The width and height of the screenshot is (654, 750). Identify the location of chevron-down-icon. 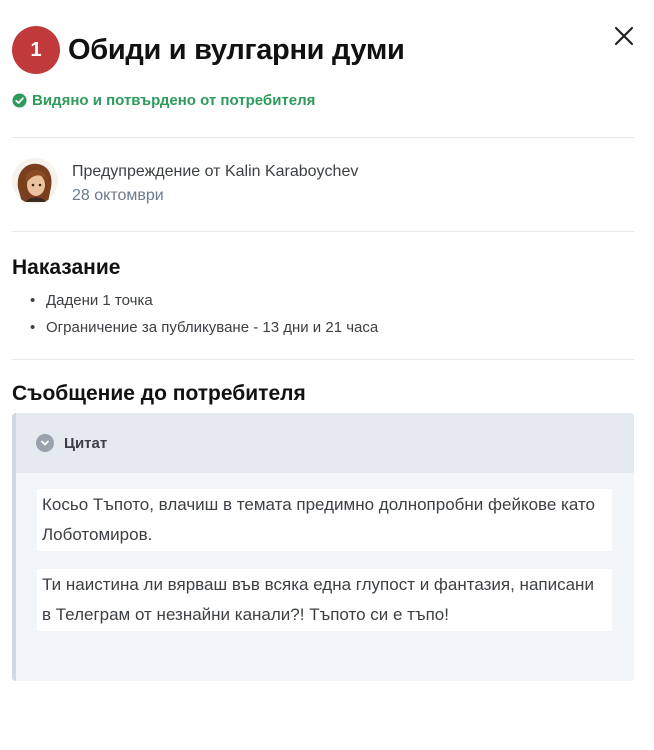
(45, 443).